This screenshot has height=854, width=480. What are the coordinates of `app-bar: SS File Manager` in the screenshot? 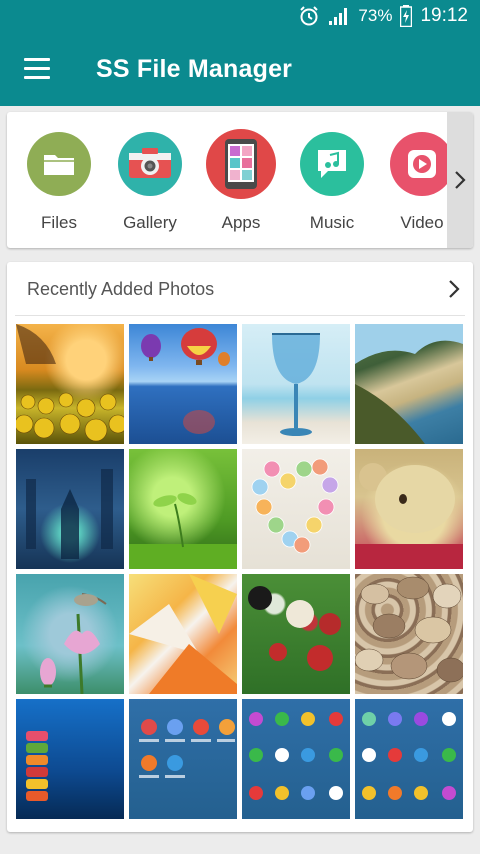 It's located at (240, 70).